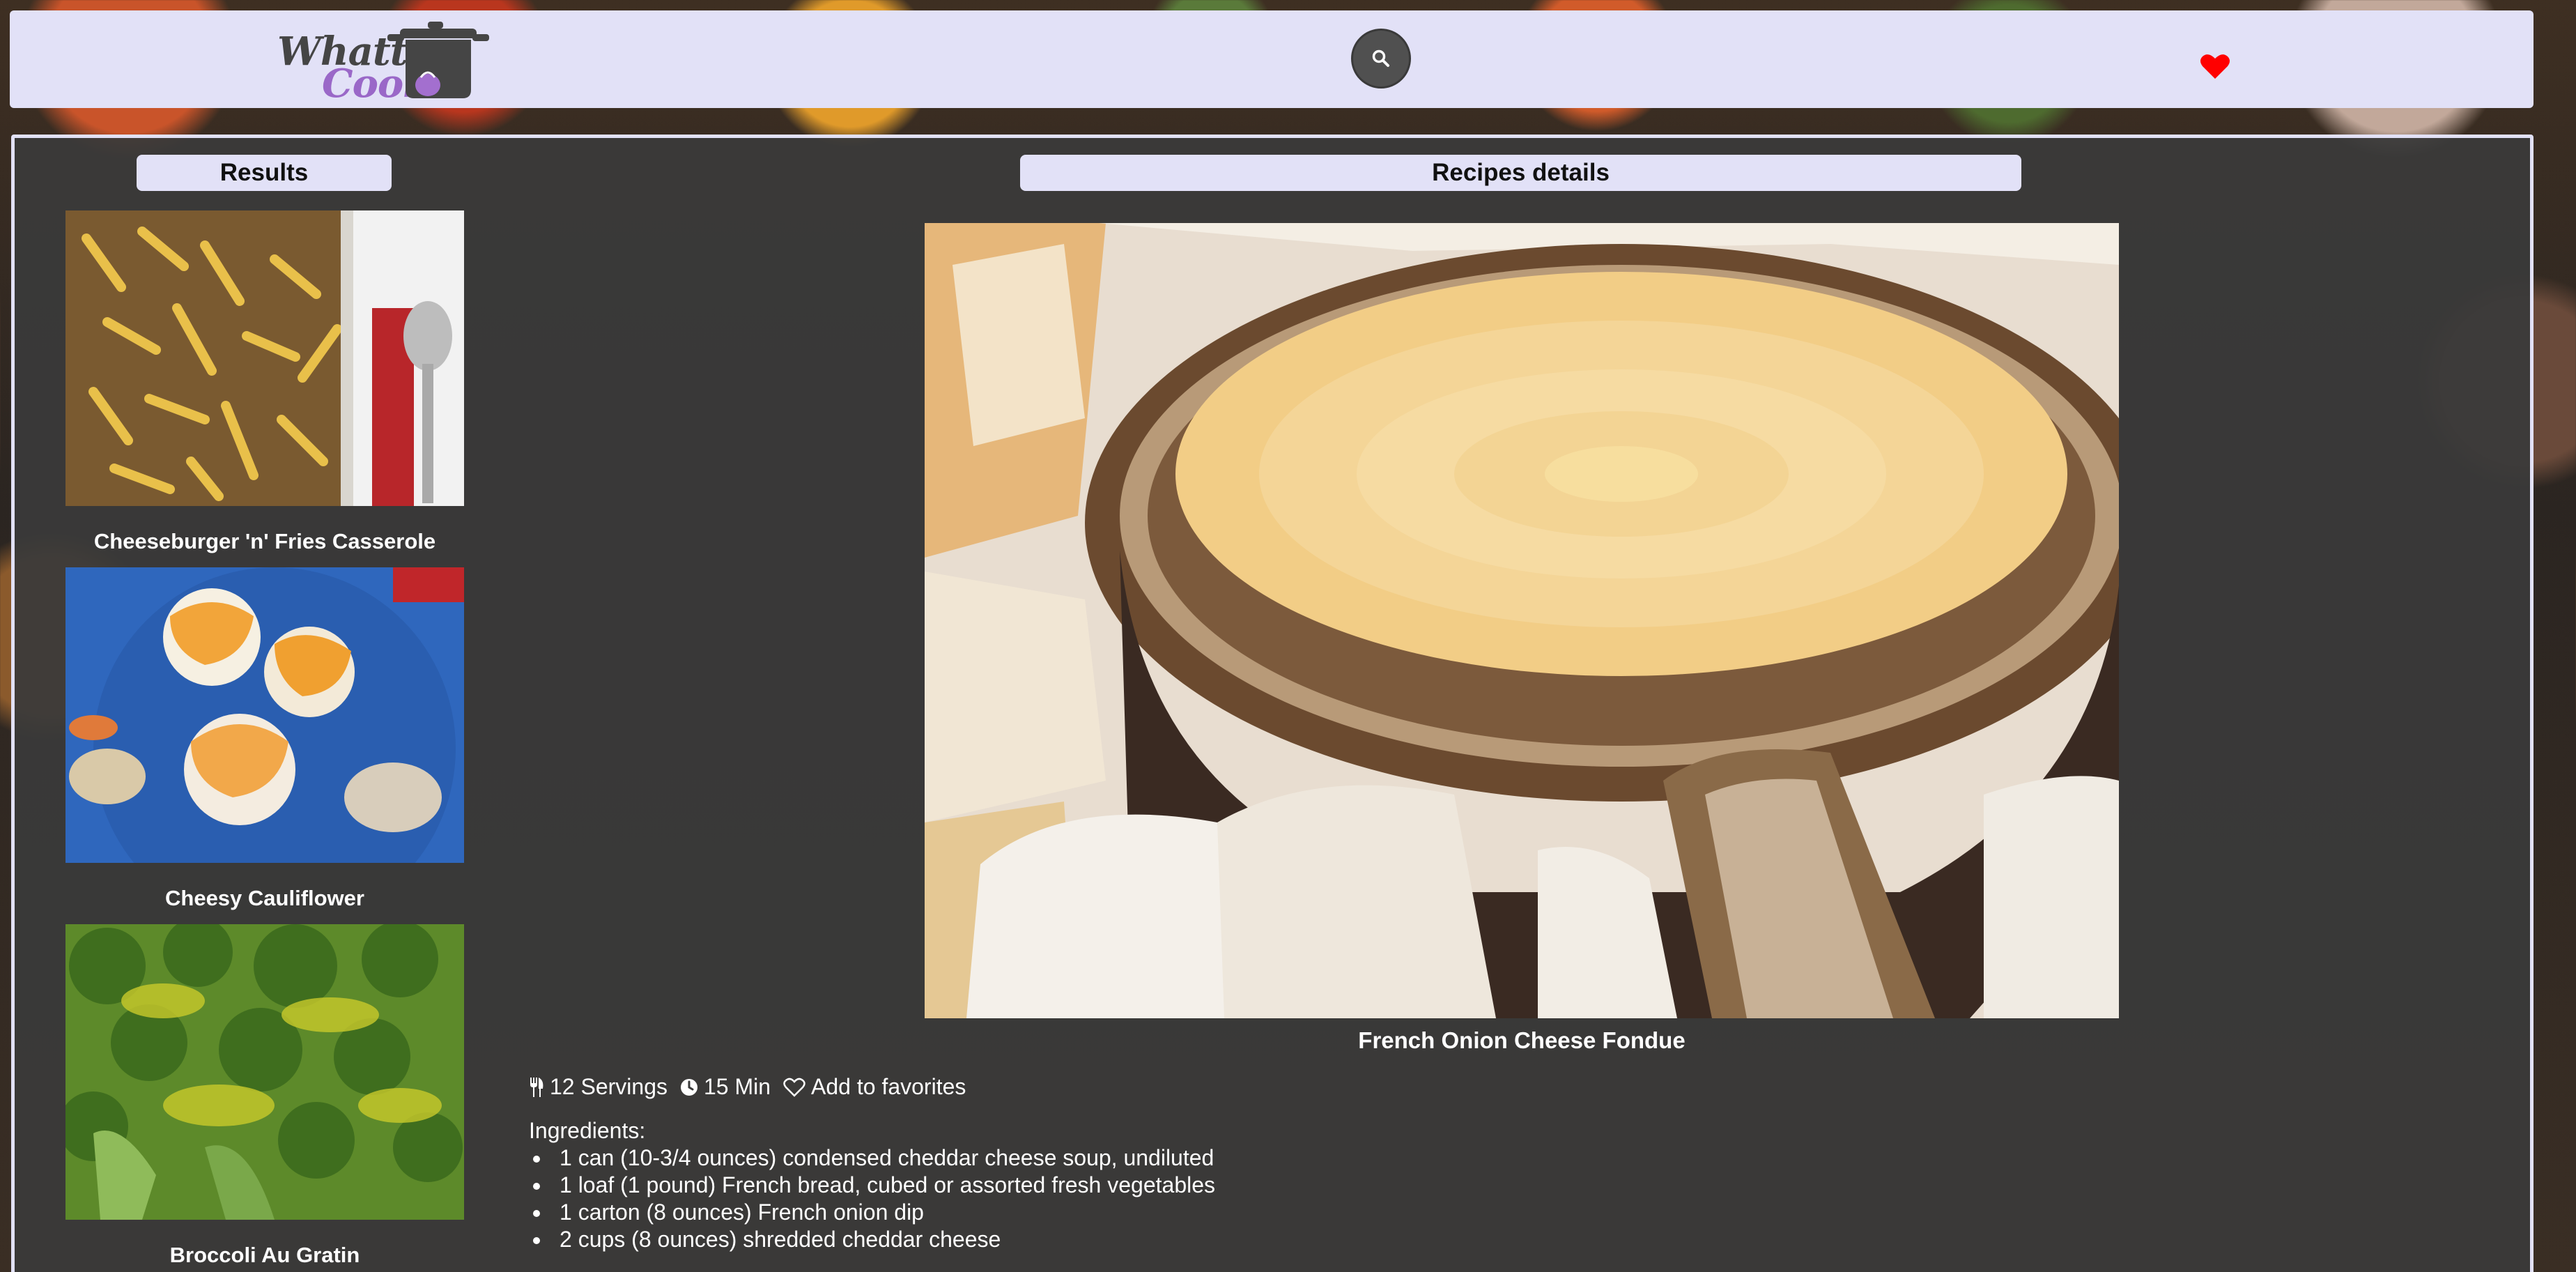 Image resolution: width=2576 pixels, height=1272 pixels. I want to click on time-info: 15 Min, so click(725, 1087).